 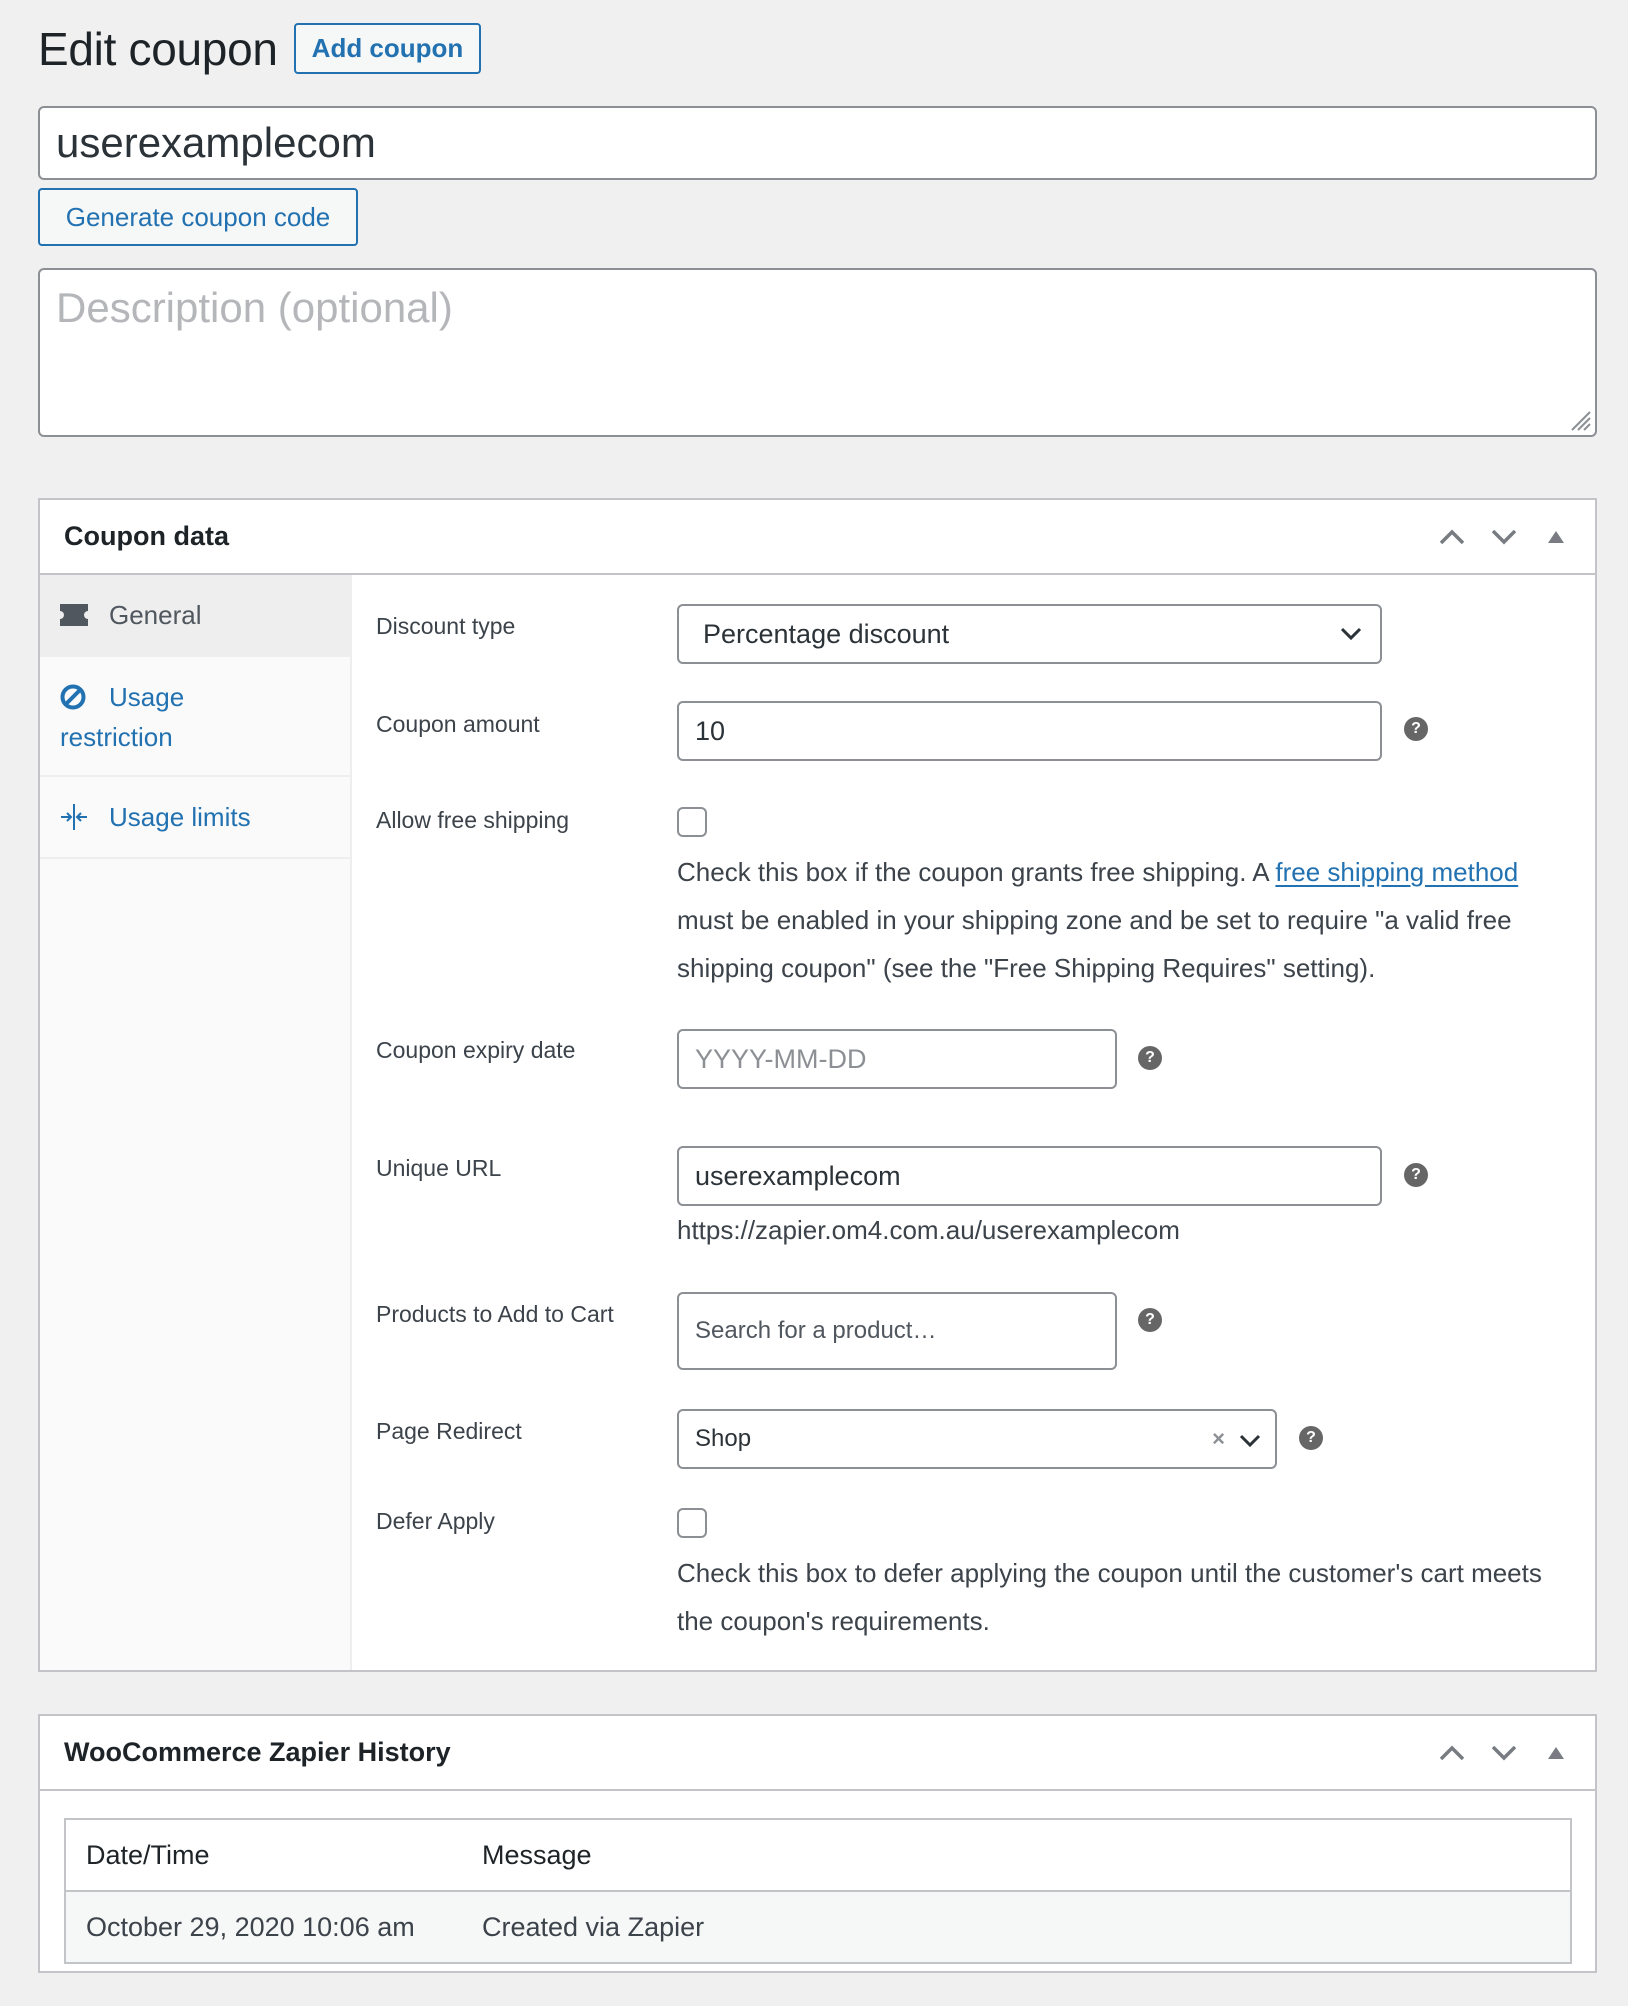 I want to click on products-to-add-label: Products to Add to Cart, so click(x=495, y=1314).